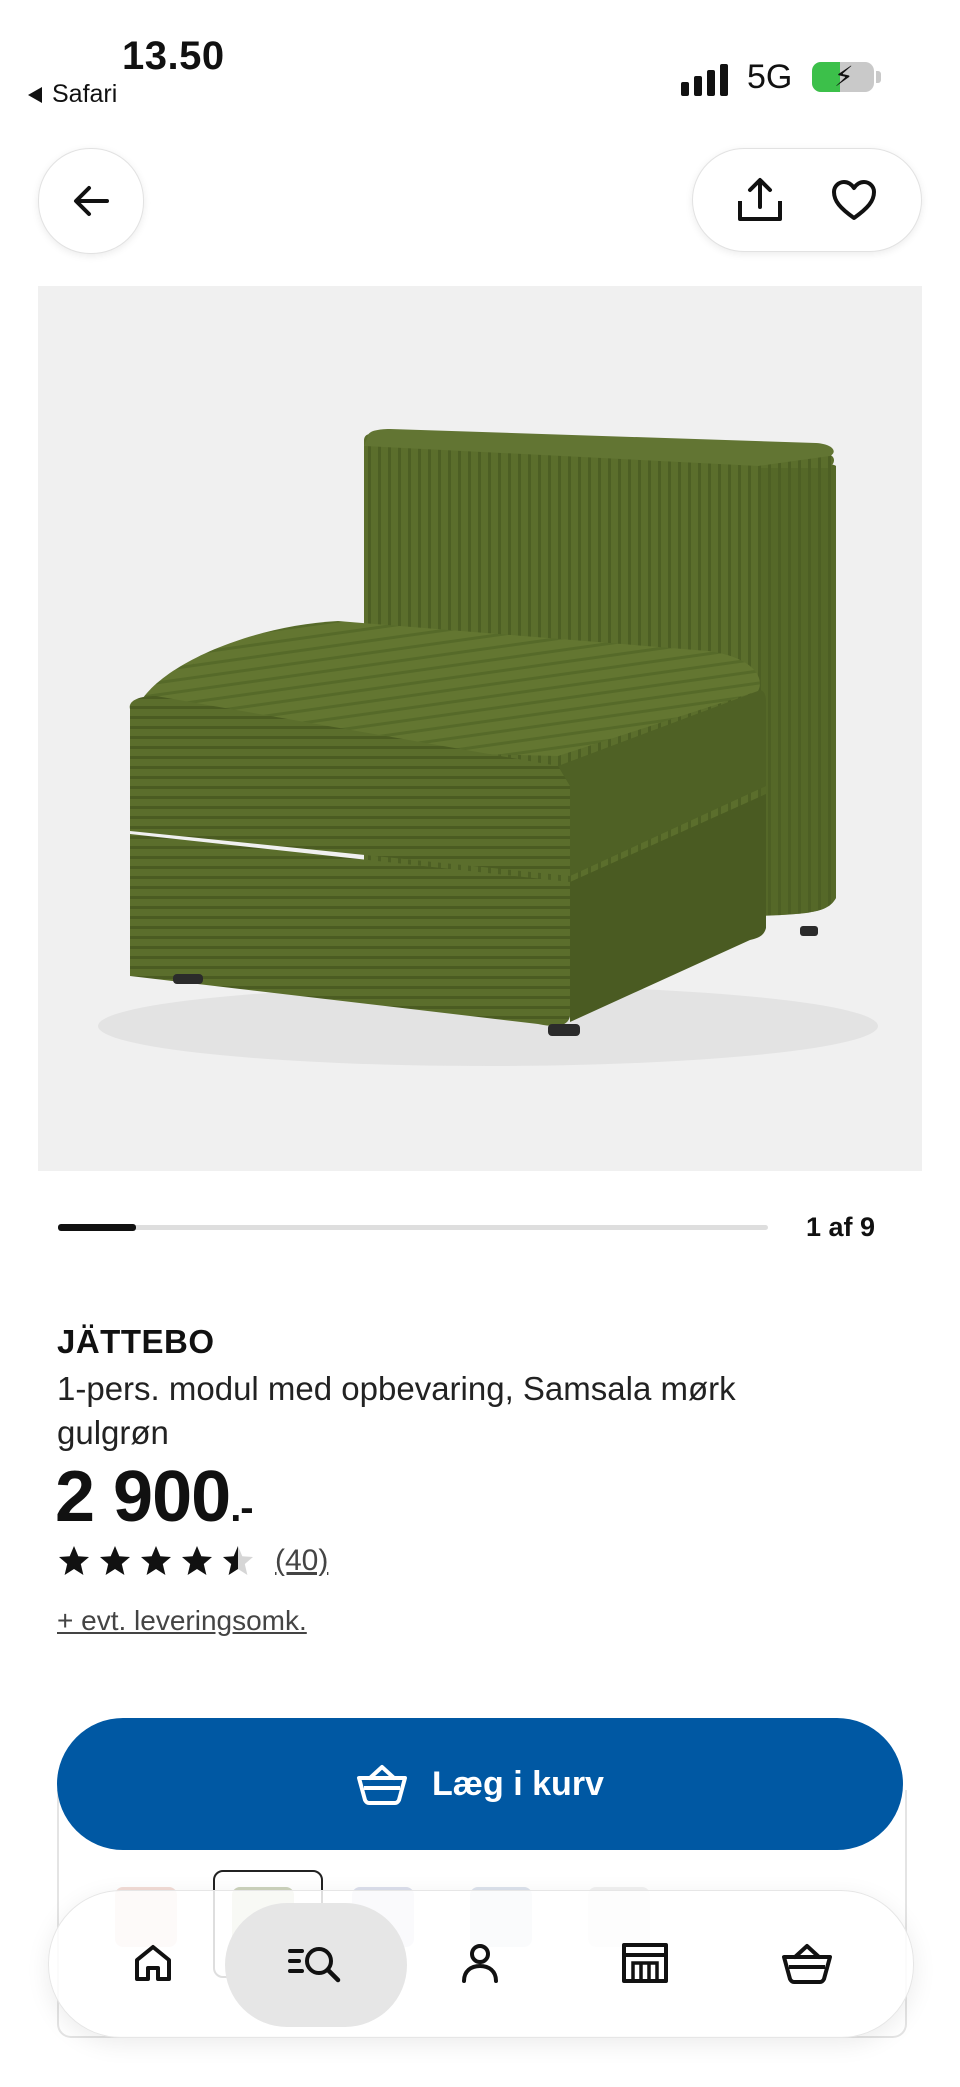 Image resolution: width=960 pixels, height=2087 pixels. I want to click on cellular-signal-icon, so click(704, 80).